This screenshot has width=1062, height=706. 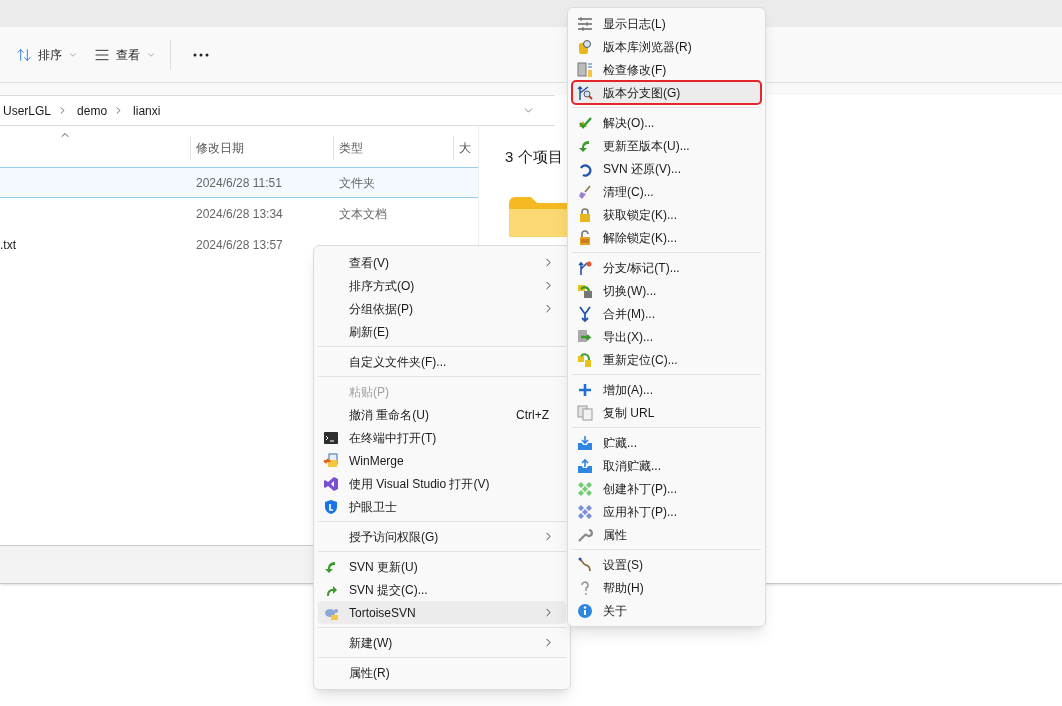 I want to click on menu-item: SVN 更新(U), so click(x=442, y=566).